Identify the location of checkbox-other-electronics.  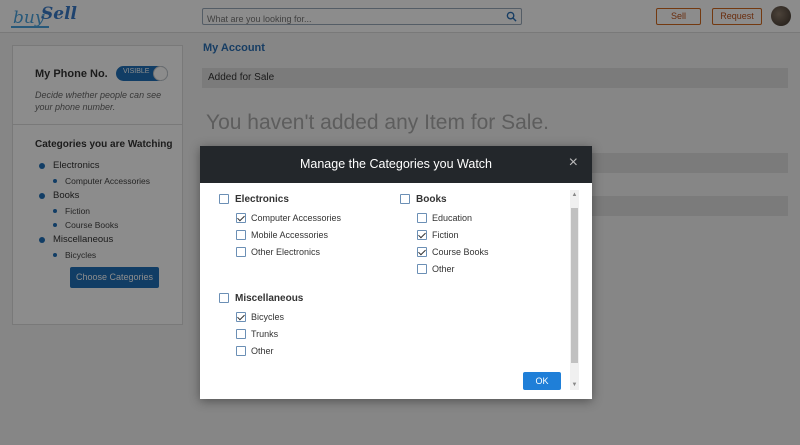
(241, 252).